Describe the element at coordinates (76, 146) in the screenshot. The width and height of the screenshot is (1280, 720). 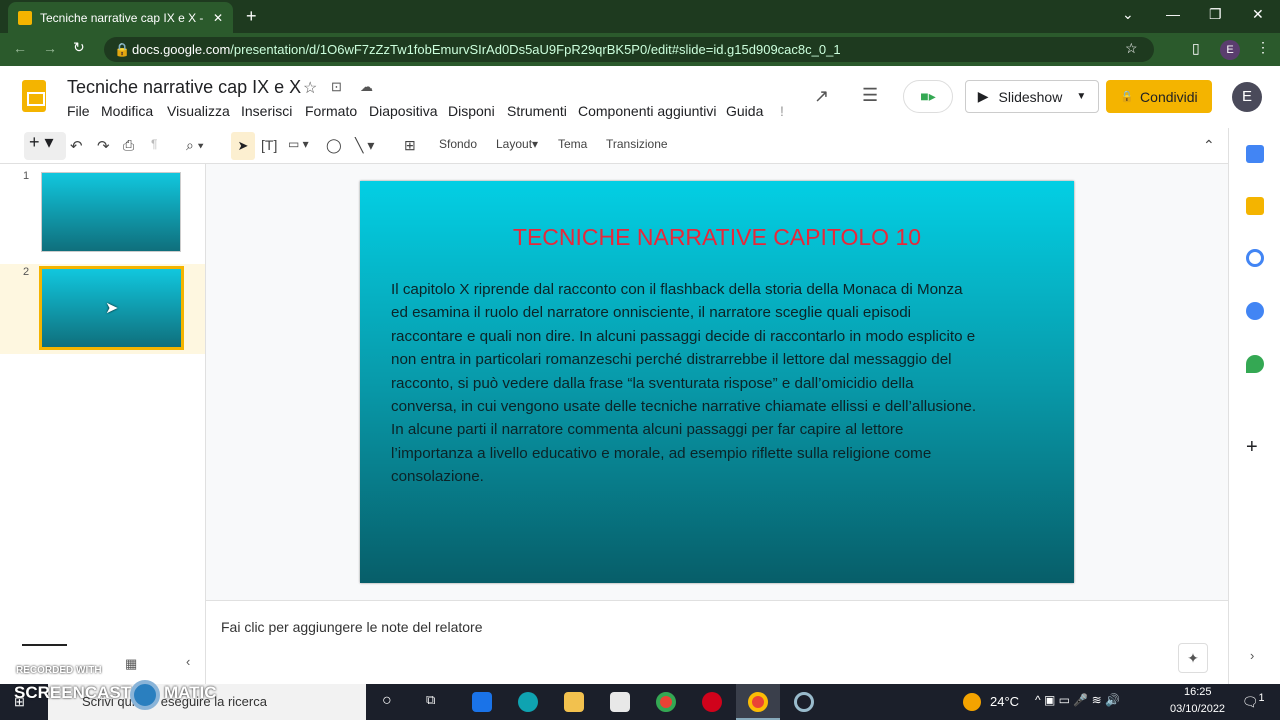
I see `undo-icon: ↶` at that location.